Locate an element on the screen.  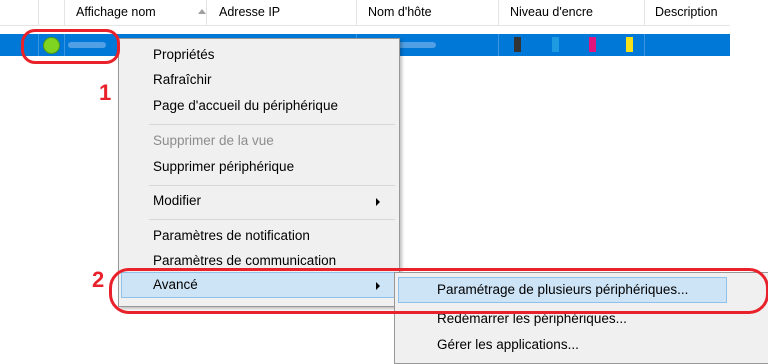
column-header-ink-level: Niveau d'encre is located at coordinates (571, 12).